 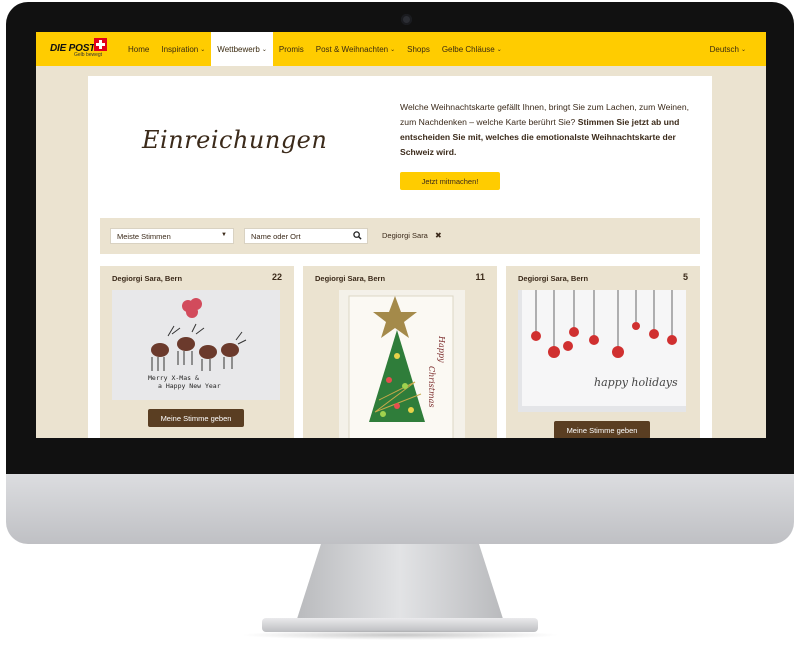 What do you see at coordinates (80, 50) in the screenshot?
I see `post-logo: DIE POST Gelb bewegt` at bounding box center [80, 50].